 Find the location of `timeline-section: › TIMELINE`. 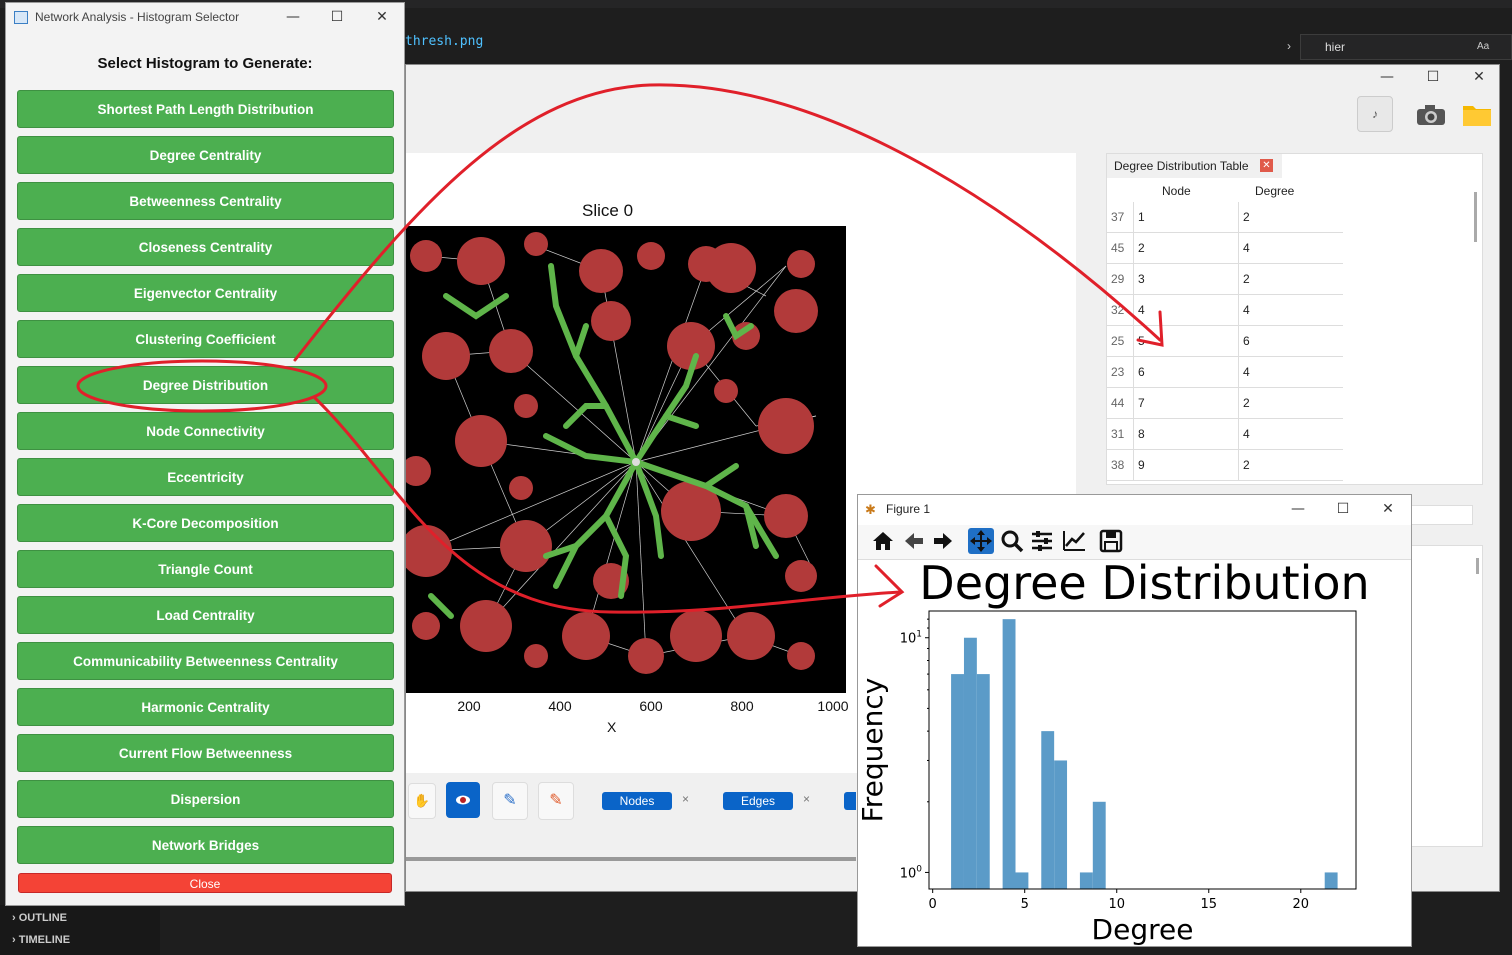

timeline-section: › TIMELINE is located at coordinates (80, 940).